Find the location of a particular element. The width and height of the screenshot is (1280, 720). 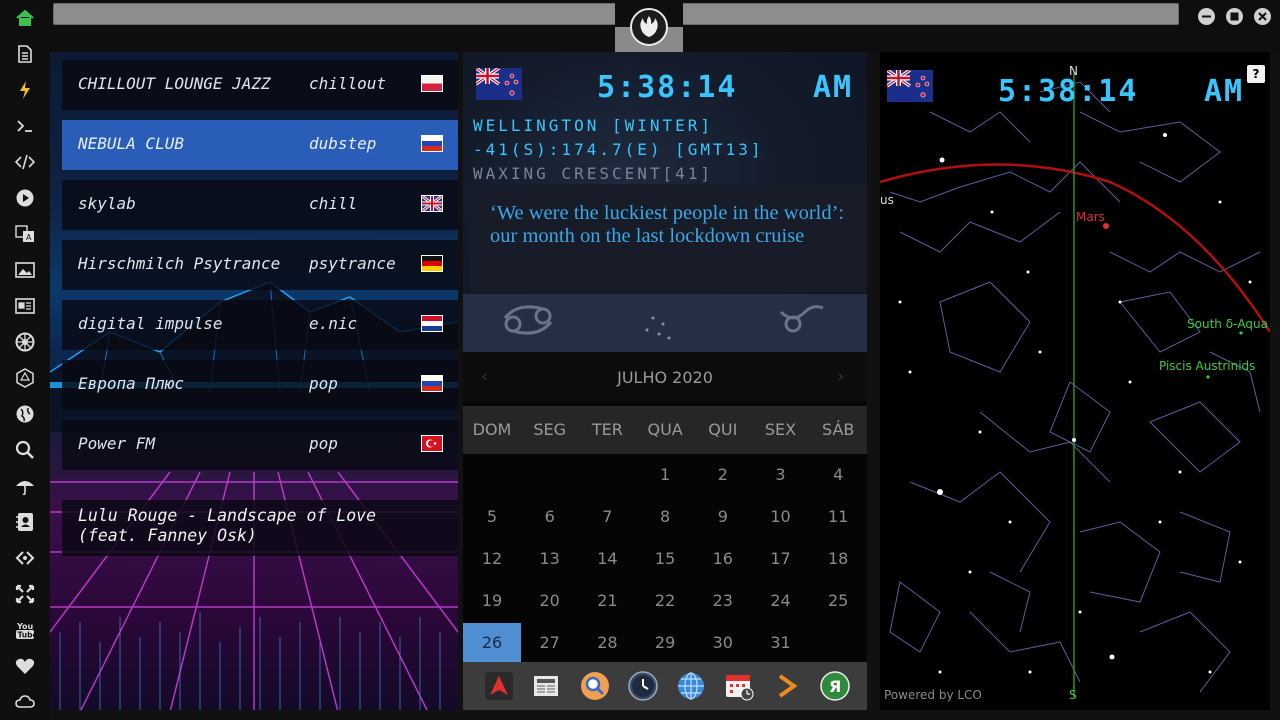

station-item: CHILLOUT LOUNGE JAZZ chillout is located at coordinates (260, 85).